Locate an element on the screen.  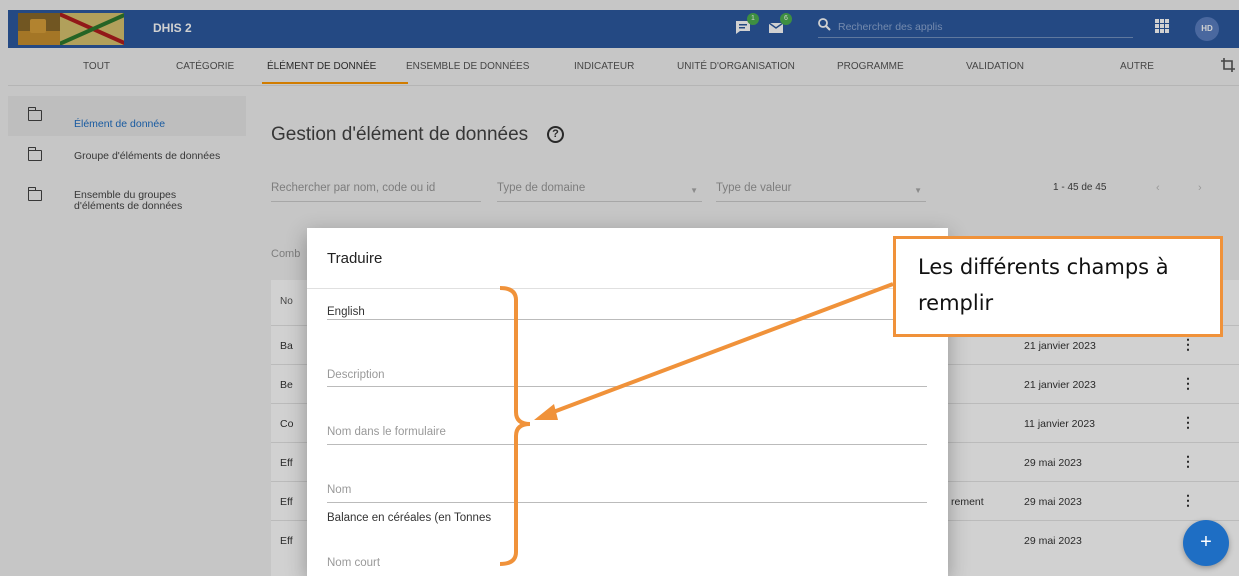
form-name-label: Nom dans le formulaire is located at coordinates (386, 432).